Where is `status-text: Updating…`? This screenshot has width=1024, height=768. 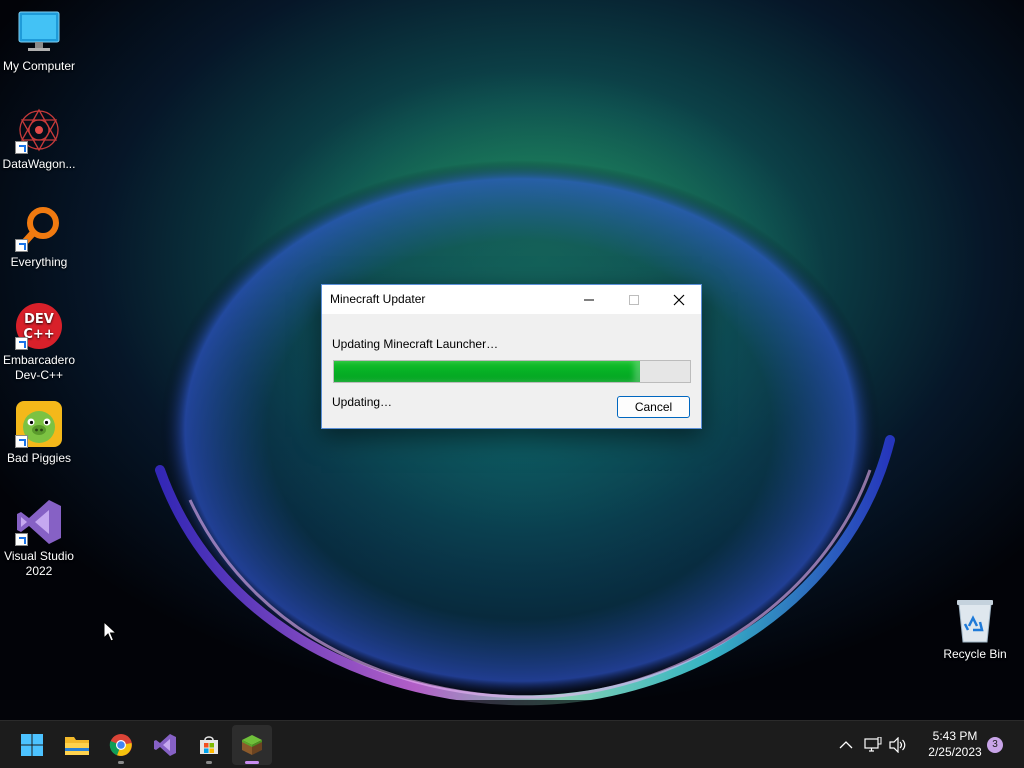 status-text: Updating… is located at coordinates (362, 402).